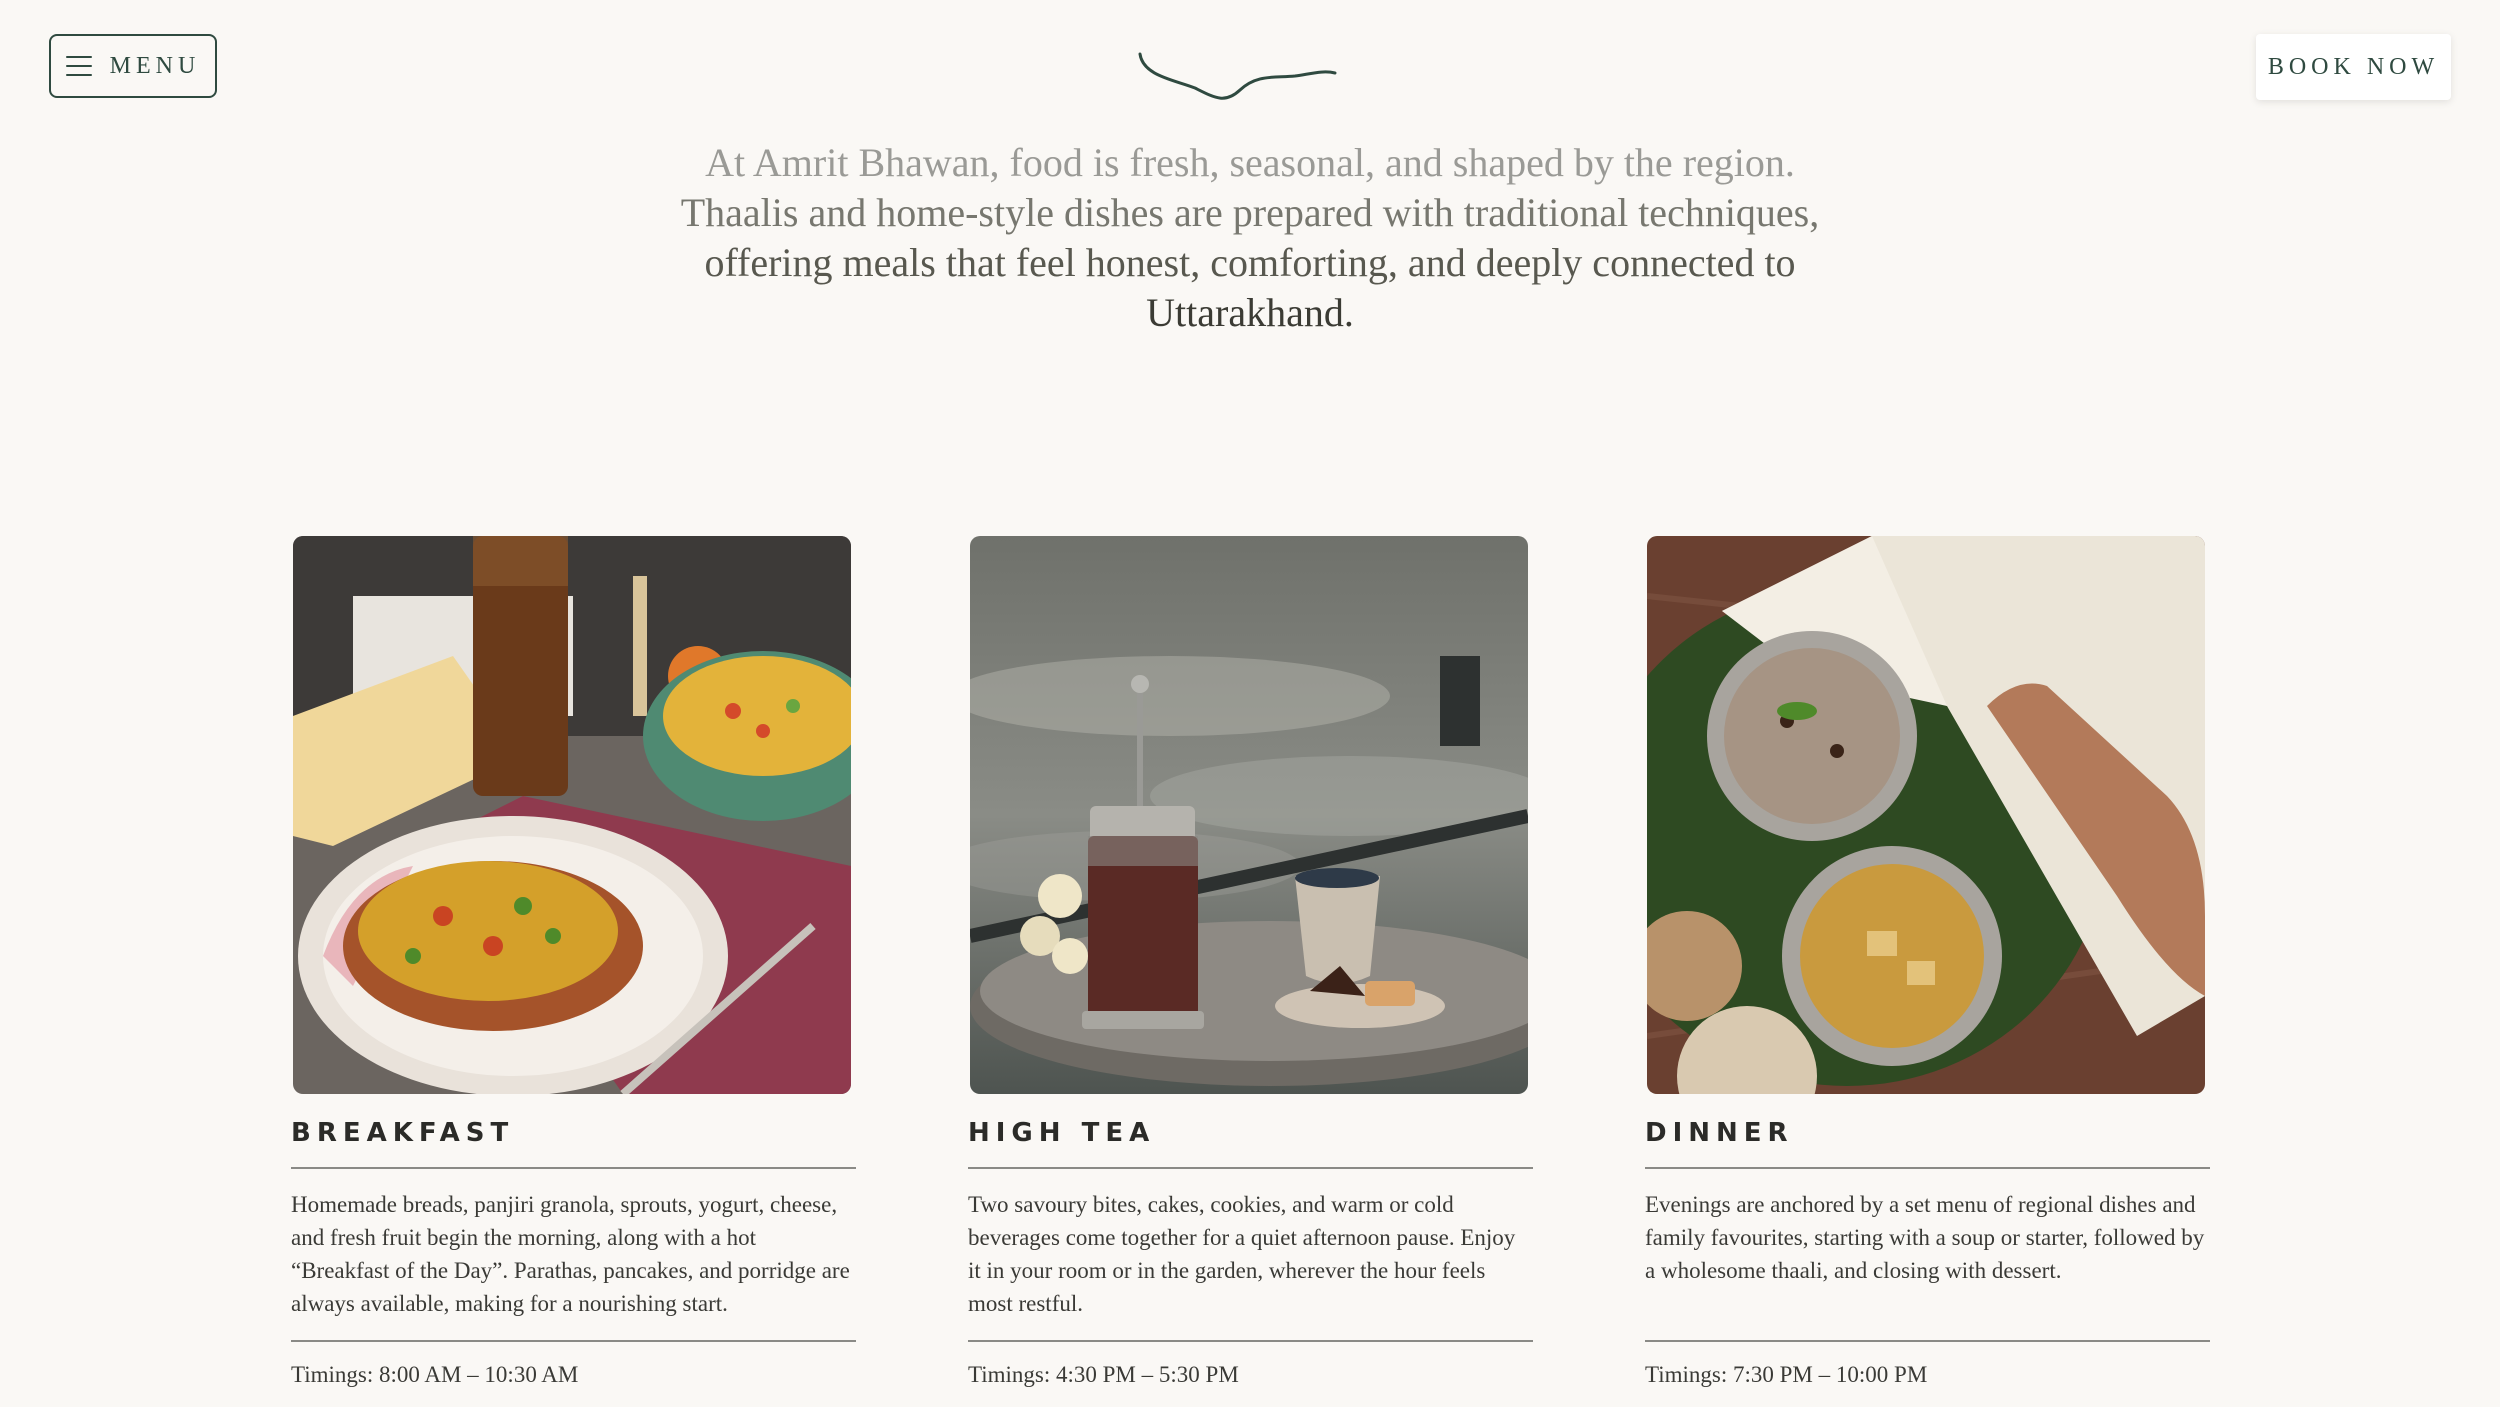 The image size is (2500, 1407). I want to click on menu-button: MENU, so click(133, 66).